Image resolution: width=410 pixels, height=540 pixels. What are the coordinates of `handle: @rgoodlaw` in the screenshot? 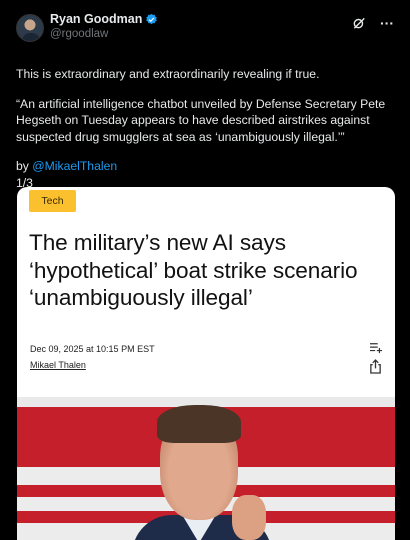 It's located at (104, 34).